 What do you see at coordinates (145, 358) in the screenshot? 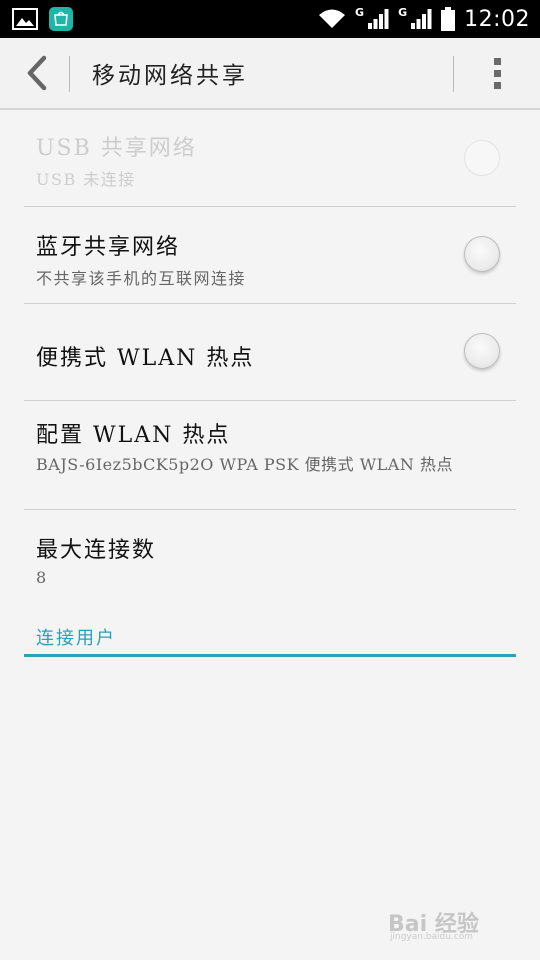
I see `item-title: 便携式 WLAN 热点` at bounding box center [145, 358].